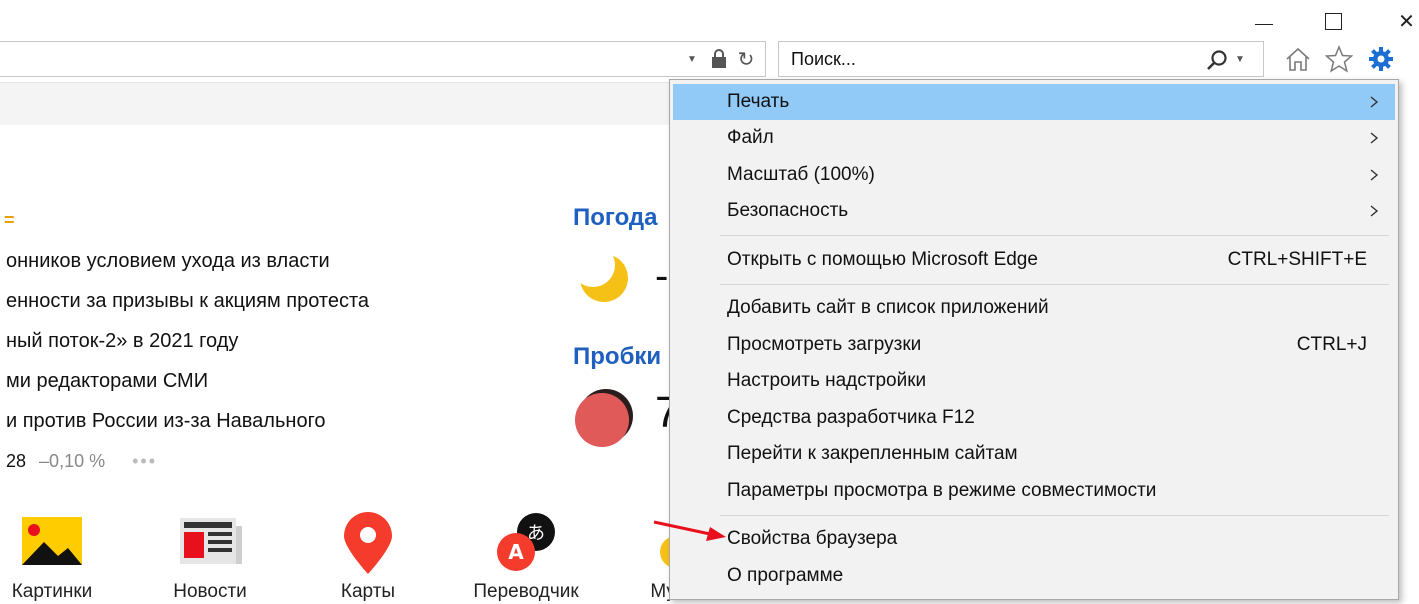 The width and height of the screenshot is (1419, 604). I want to click on menu-item-devtools: Средства разработчика F12, so click(1034, 418).